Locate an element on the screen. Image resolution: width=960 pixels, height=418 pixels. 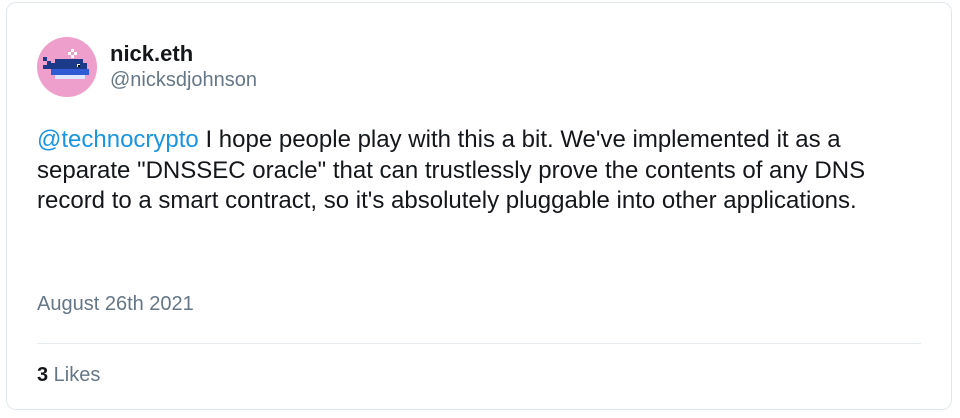
likes-label: Likes is located at coordinates (74, 375).